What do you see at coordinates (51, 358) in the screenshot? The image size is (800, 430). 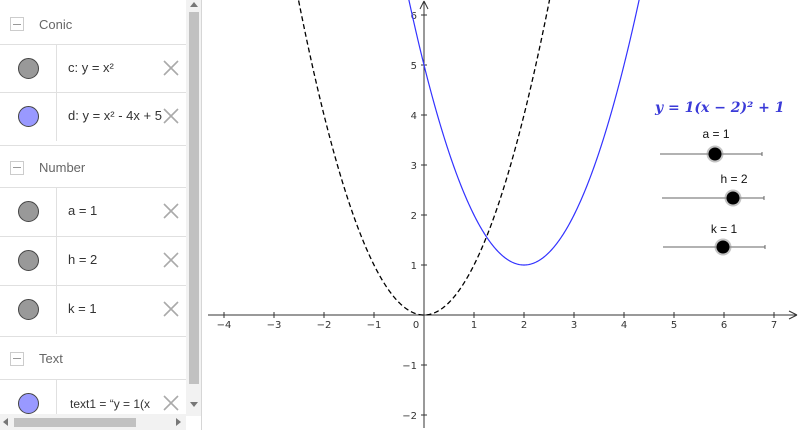 I see `category-label: Text` at bounding box center [51, 358].